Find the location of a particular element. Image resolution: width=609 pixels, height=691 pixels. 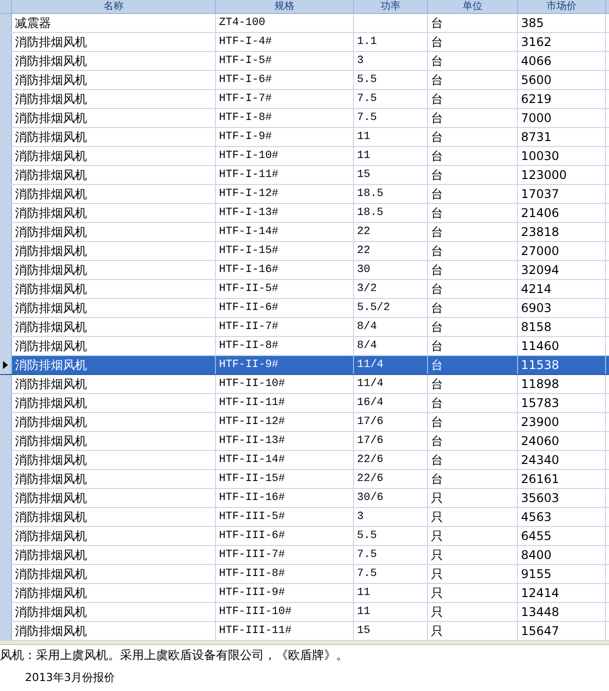

table-row: 消防排烟风机 HTF-II-11# 16/4 台 15783 is located at coordinates (304, 403).